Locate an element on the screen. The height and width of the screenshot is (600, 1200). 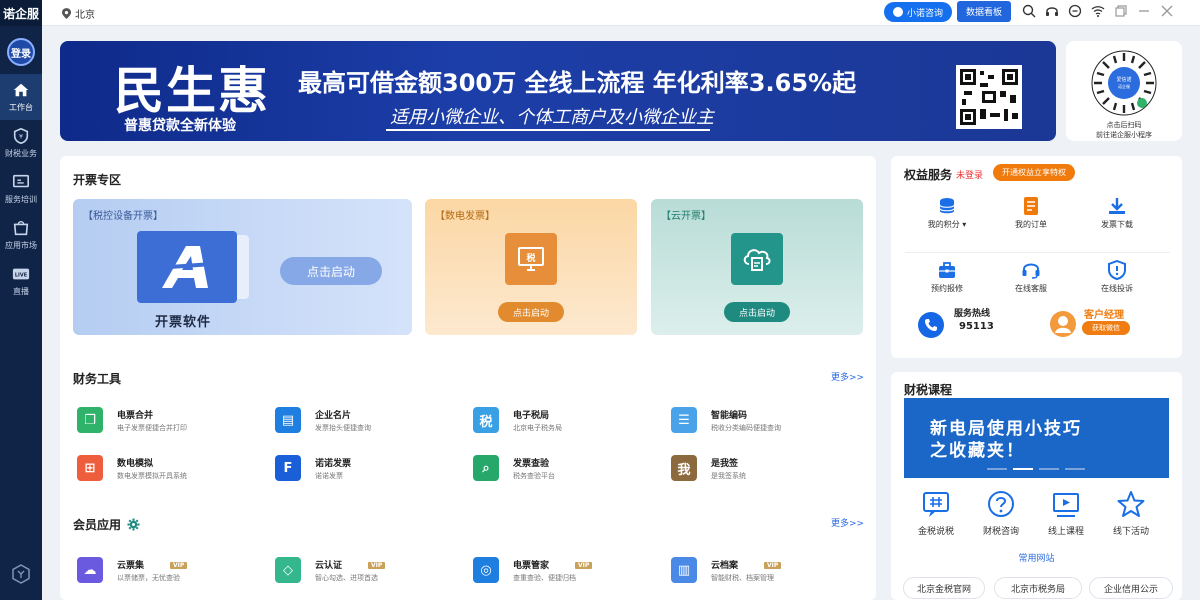
minimize-icon is located at coordinates (1144, 11).